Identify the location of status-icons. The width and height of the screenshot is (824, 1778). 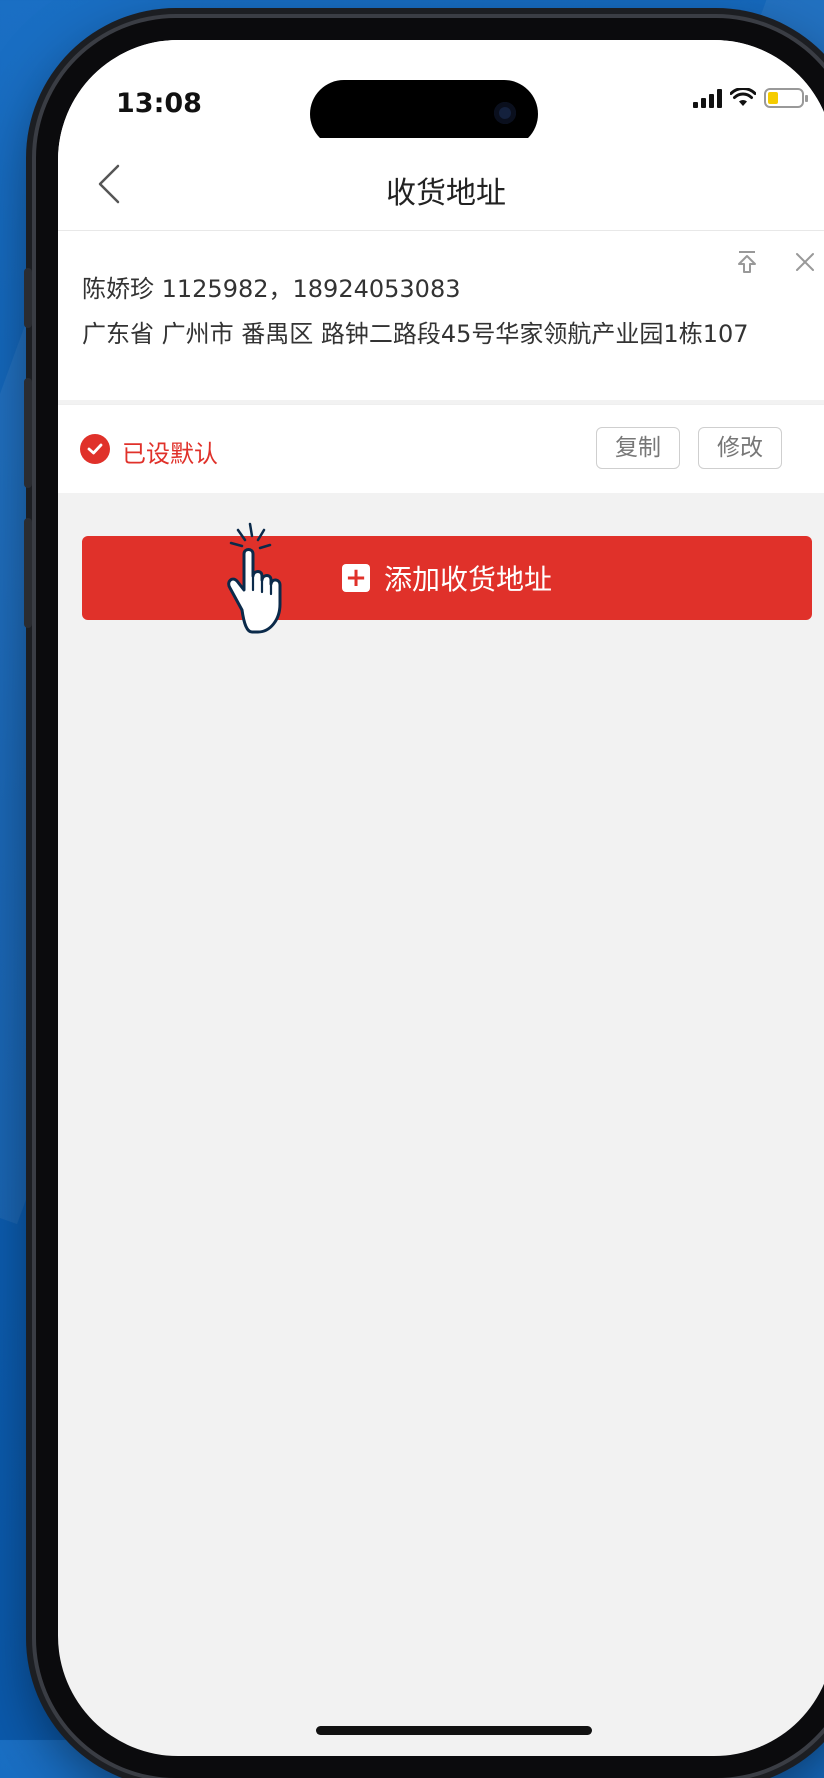
(750, 98).